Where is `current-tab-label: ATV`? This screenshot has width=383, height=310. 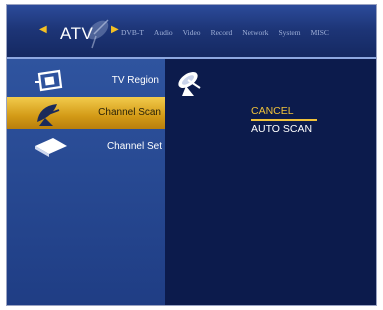 current-tab-label: ATV is located at coordinates (77, 33).